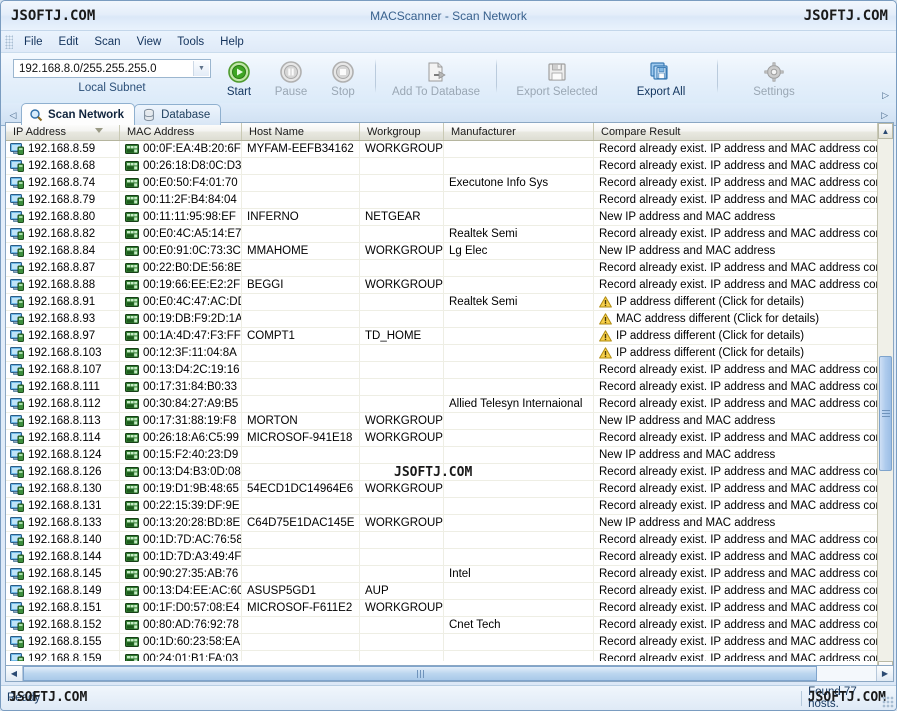 The image size is (897, 711). What do you see at coordinates (291, 78) in the screenshot?
I see `pause-button: Pause` at bounding box center [291, 78].